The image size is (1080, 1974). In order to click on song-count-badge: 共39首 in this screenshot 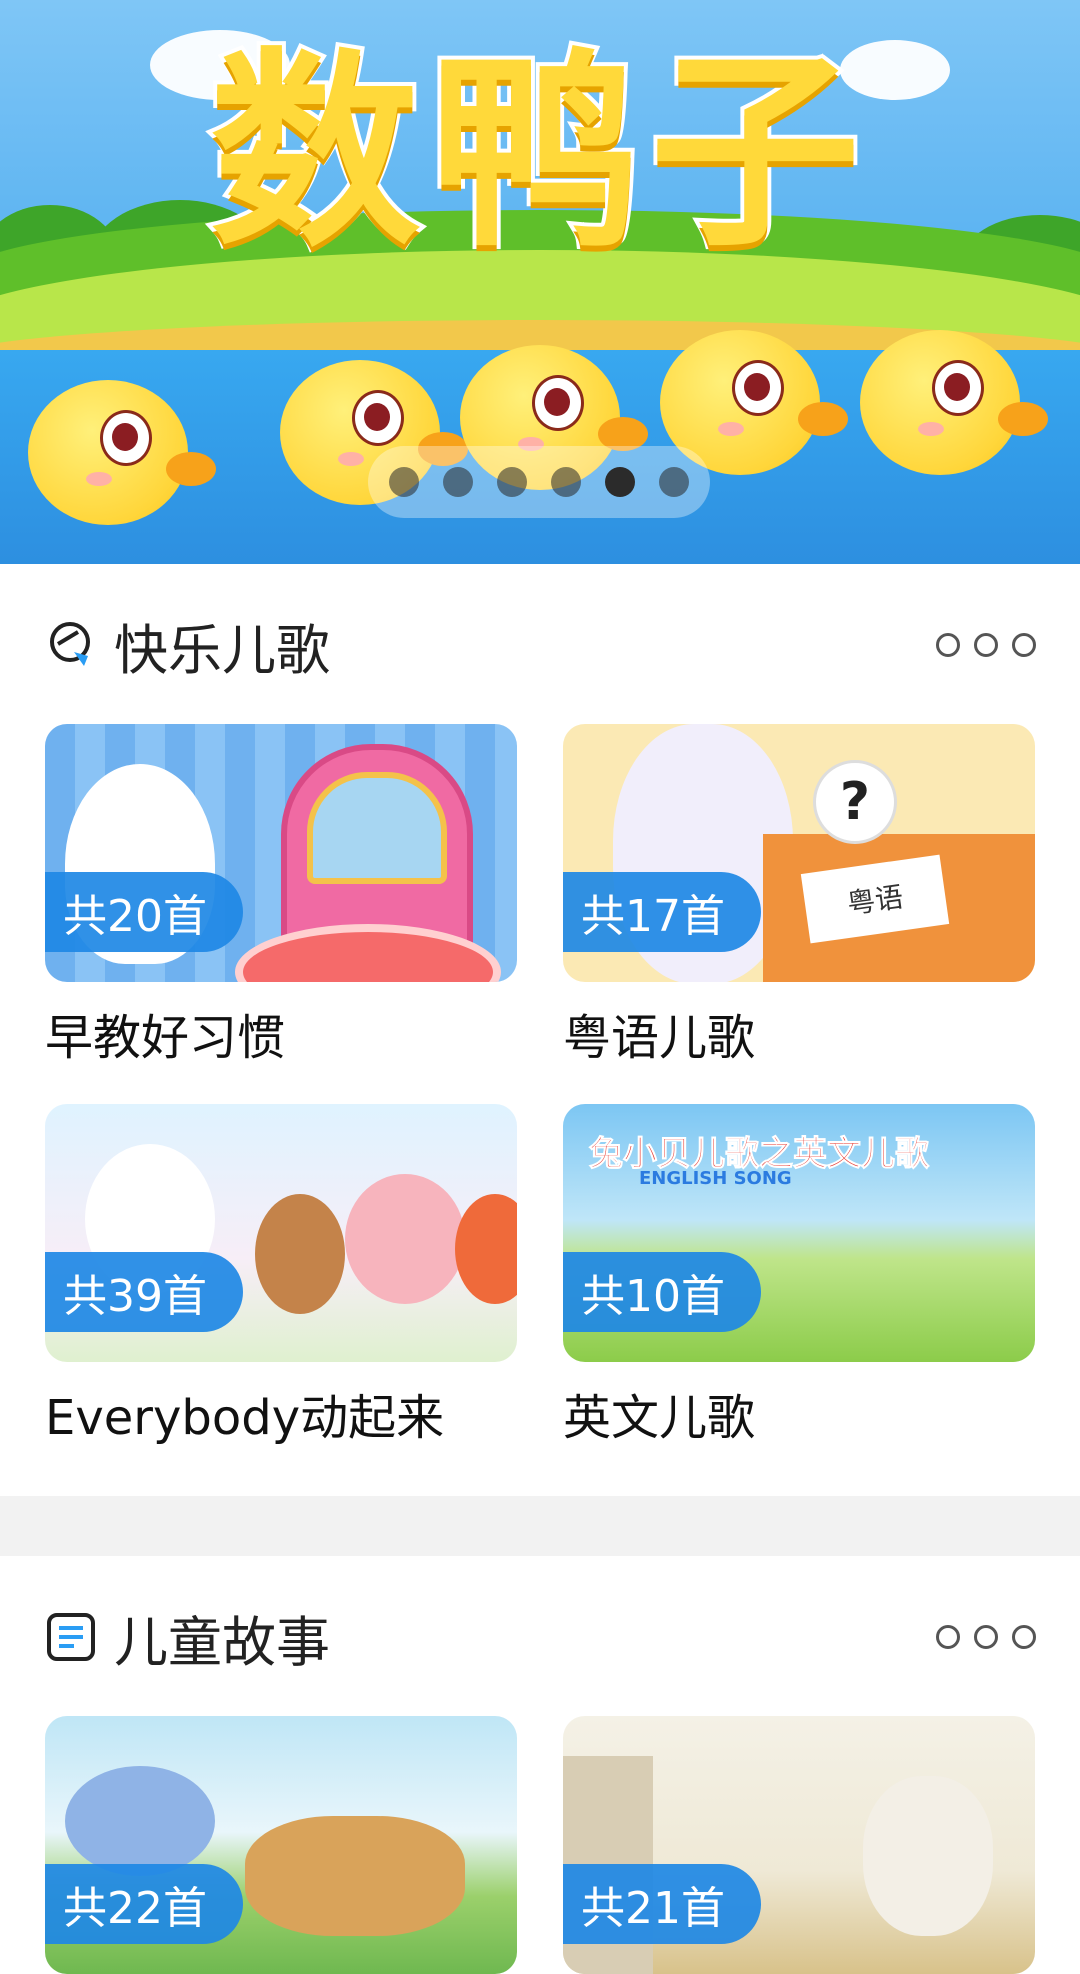, I will do `click(144, 1292)`.